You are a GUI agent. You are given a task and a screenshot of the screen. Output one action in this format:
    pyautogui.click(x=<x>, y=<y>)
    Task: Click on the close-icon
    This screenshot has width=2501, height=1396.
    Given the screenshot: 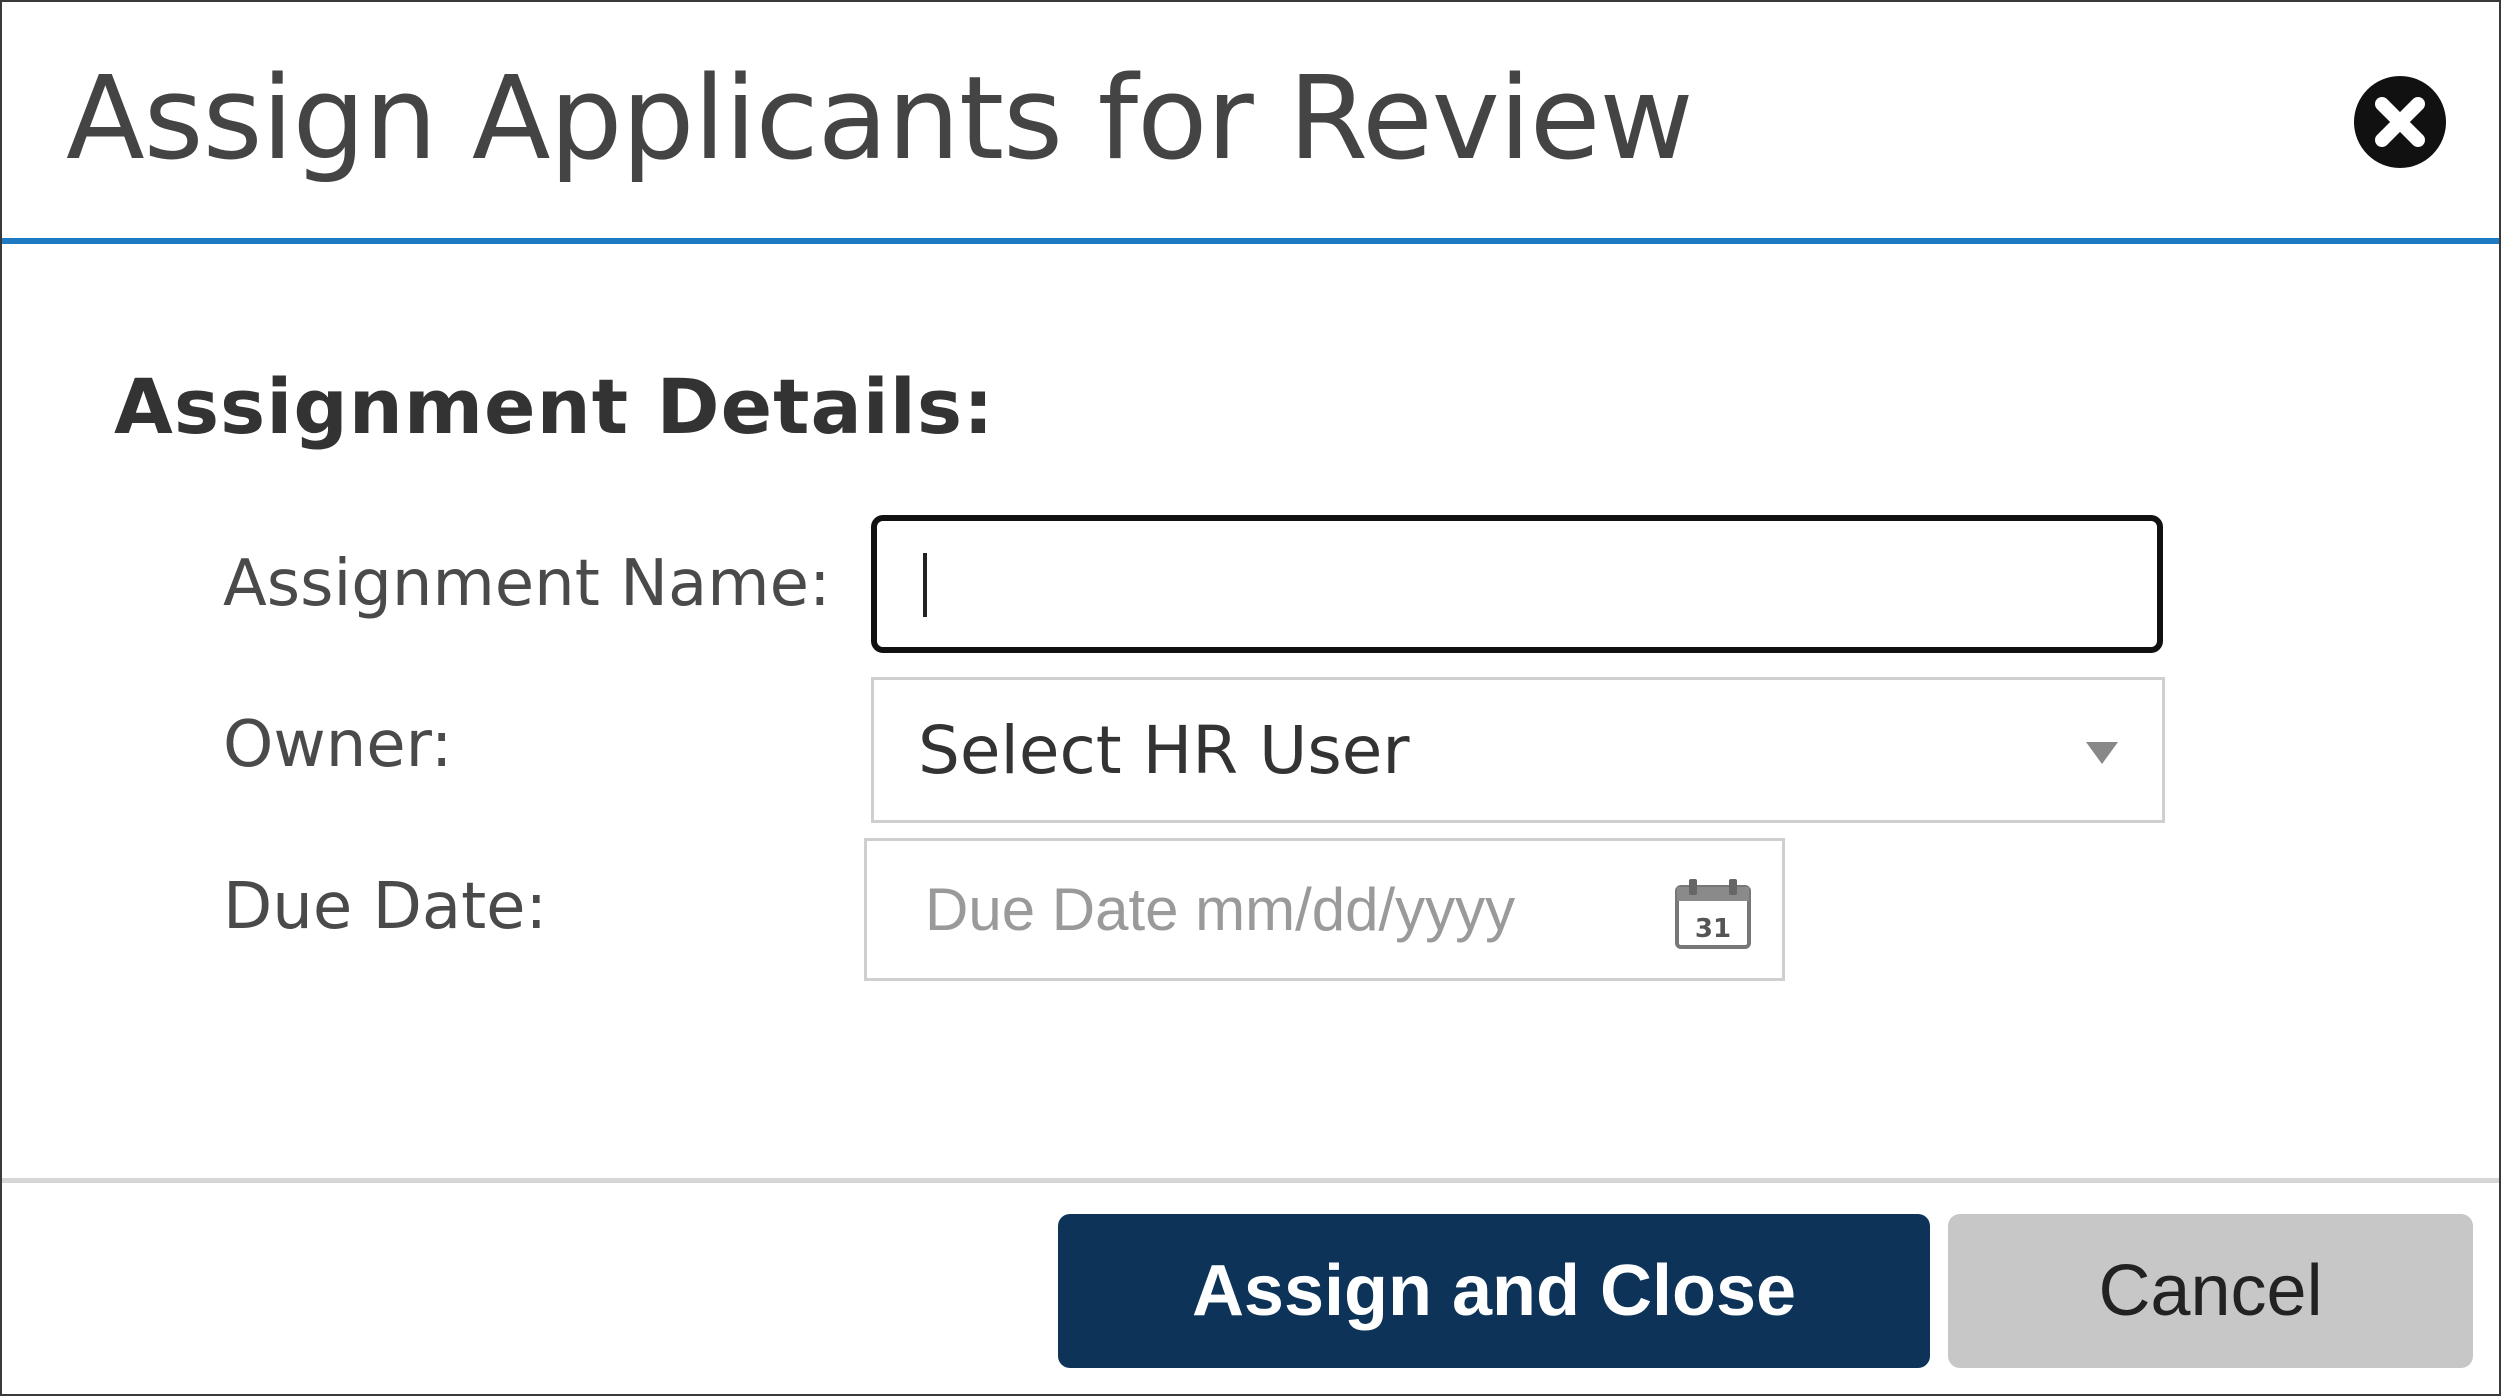 What is the action you would take?
    pyautogui.click(x=2400, y=122)
    